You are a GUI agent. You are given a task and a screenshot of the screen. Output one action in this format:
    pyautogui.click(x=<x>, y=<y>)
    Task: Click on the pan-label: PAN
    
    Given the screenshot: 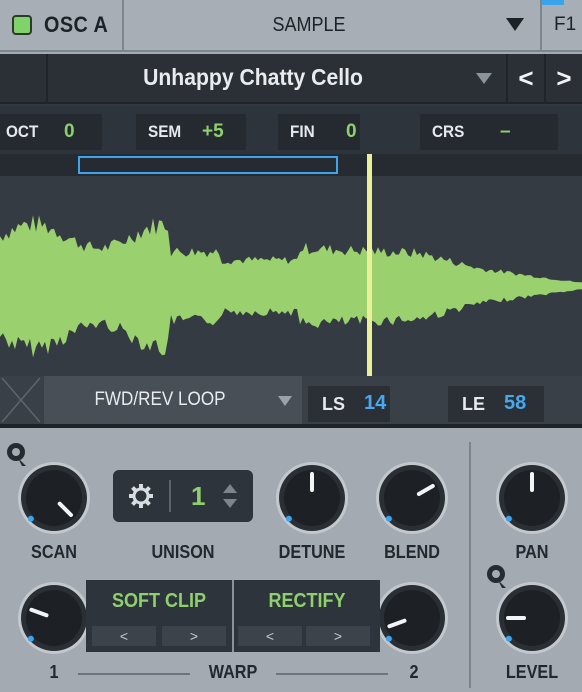 What is the action you would take?
    pyautogui.click(x=532, y=552)
    